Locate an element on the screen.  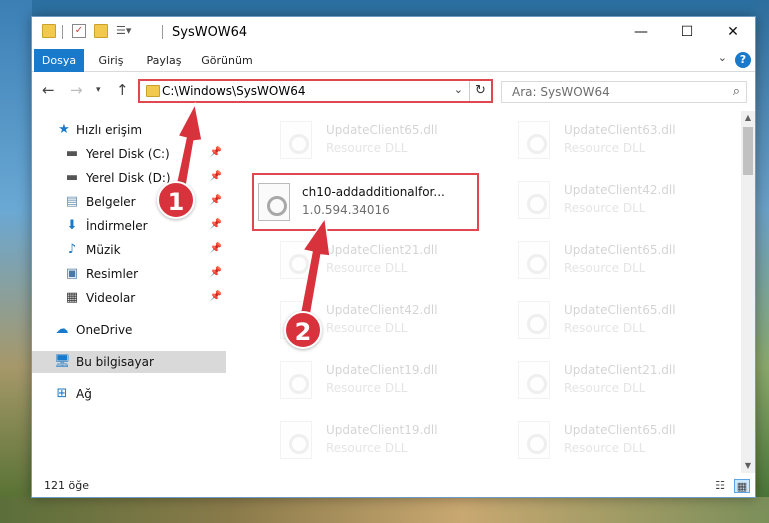
close-button: ✕ is located at coordinates (733, 32).